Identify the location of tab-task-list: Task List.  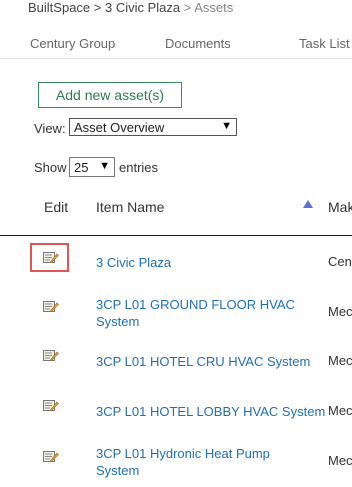
(324, 43).